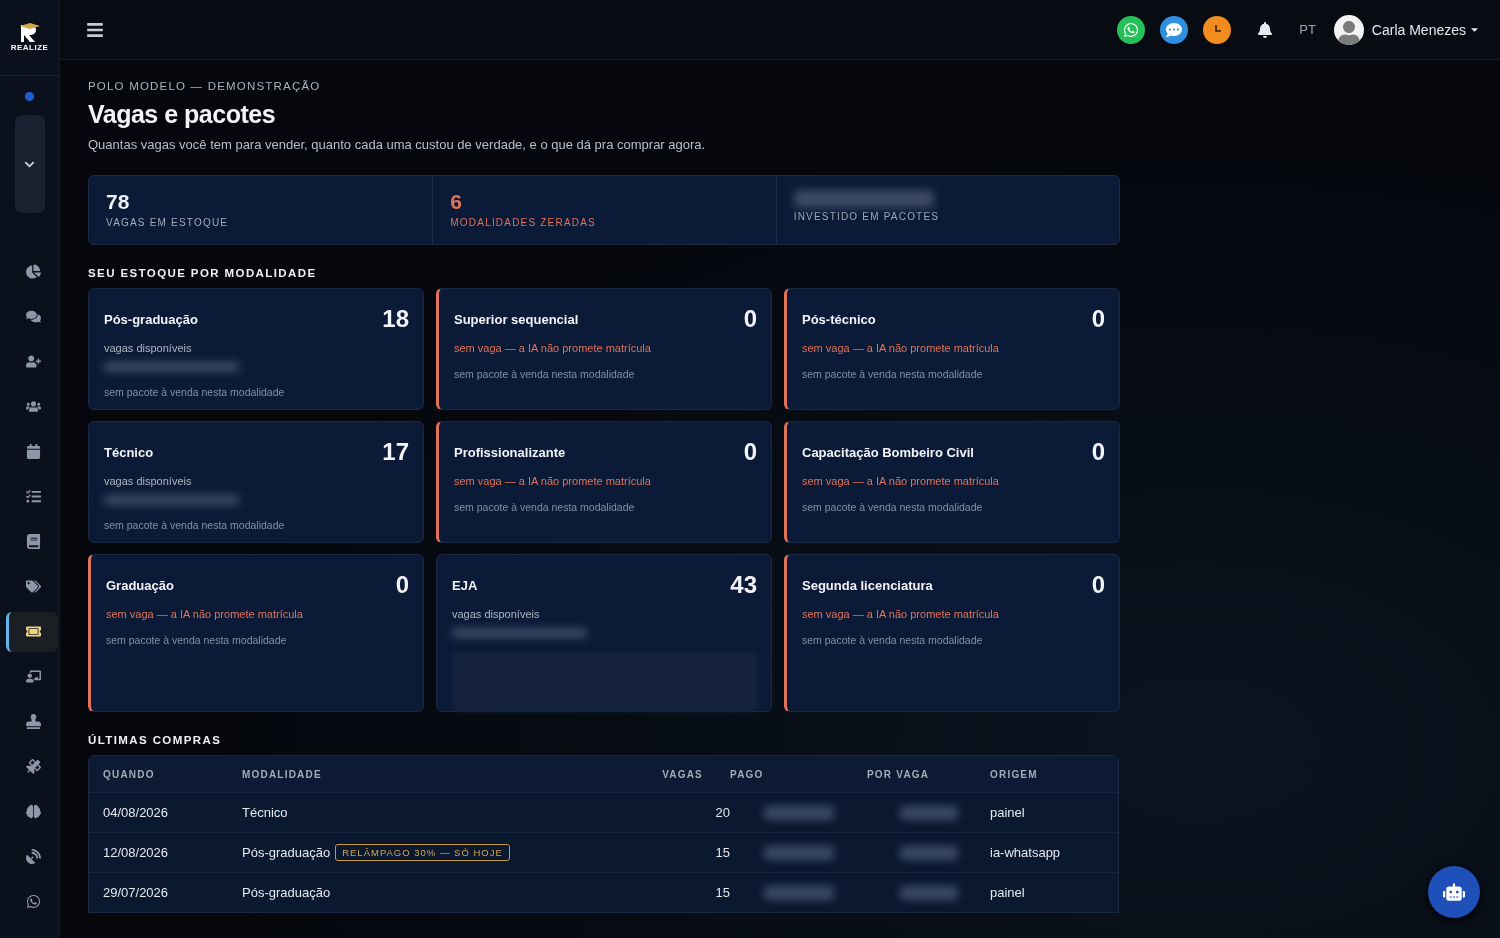 The height and width of the screenshot is (938, 1500). What do you see at coordinates (265, 812) in the screenshot?
I see `table-cell: Técnico` at bounding box center [265, 812].